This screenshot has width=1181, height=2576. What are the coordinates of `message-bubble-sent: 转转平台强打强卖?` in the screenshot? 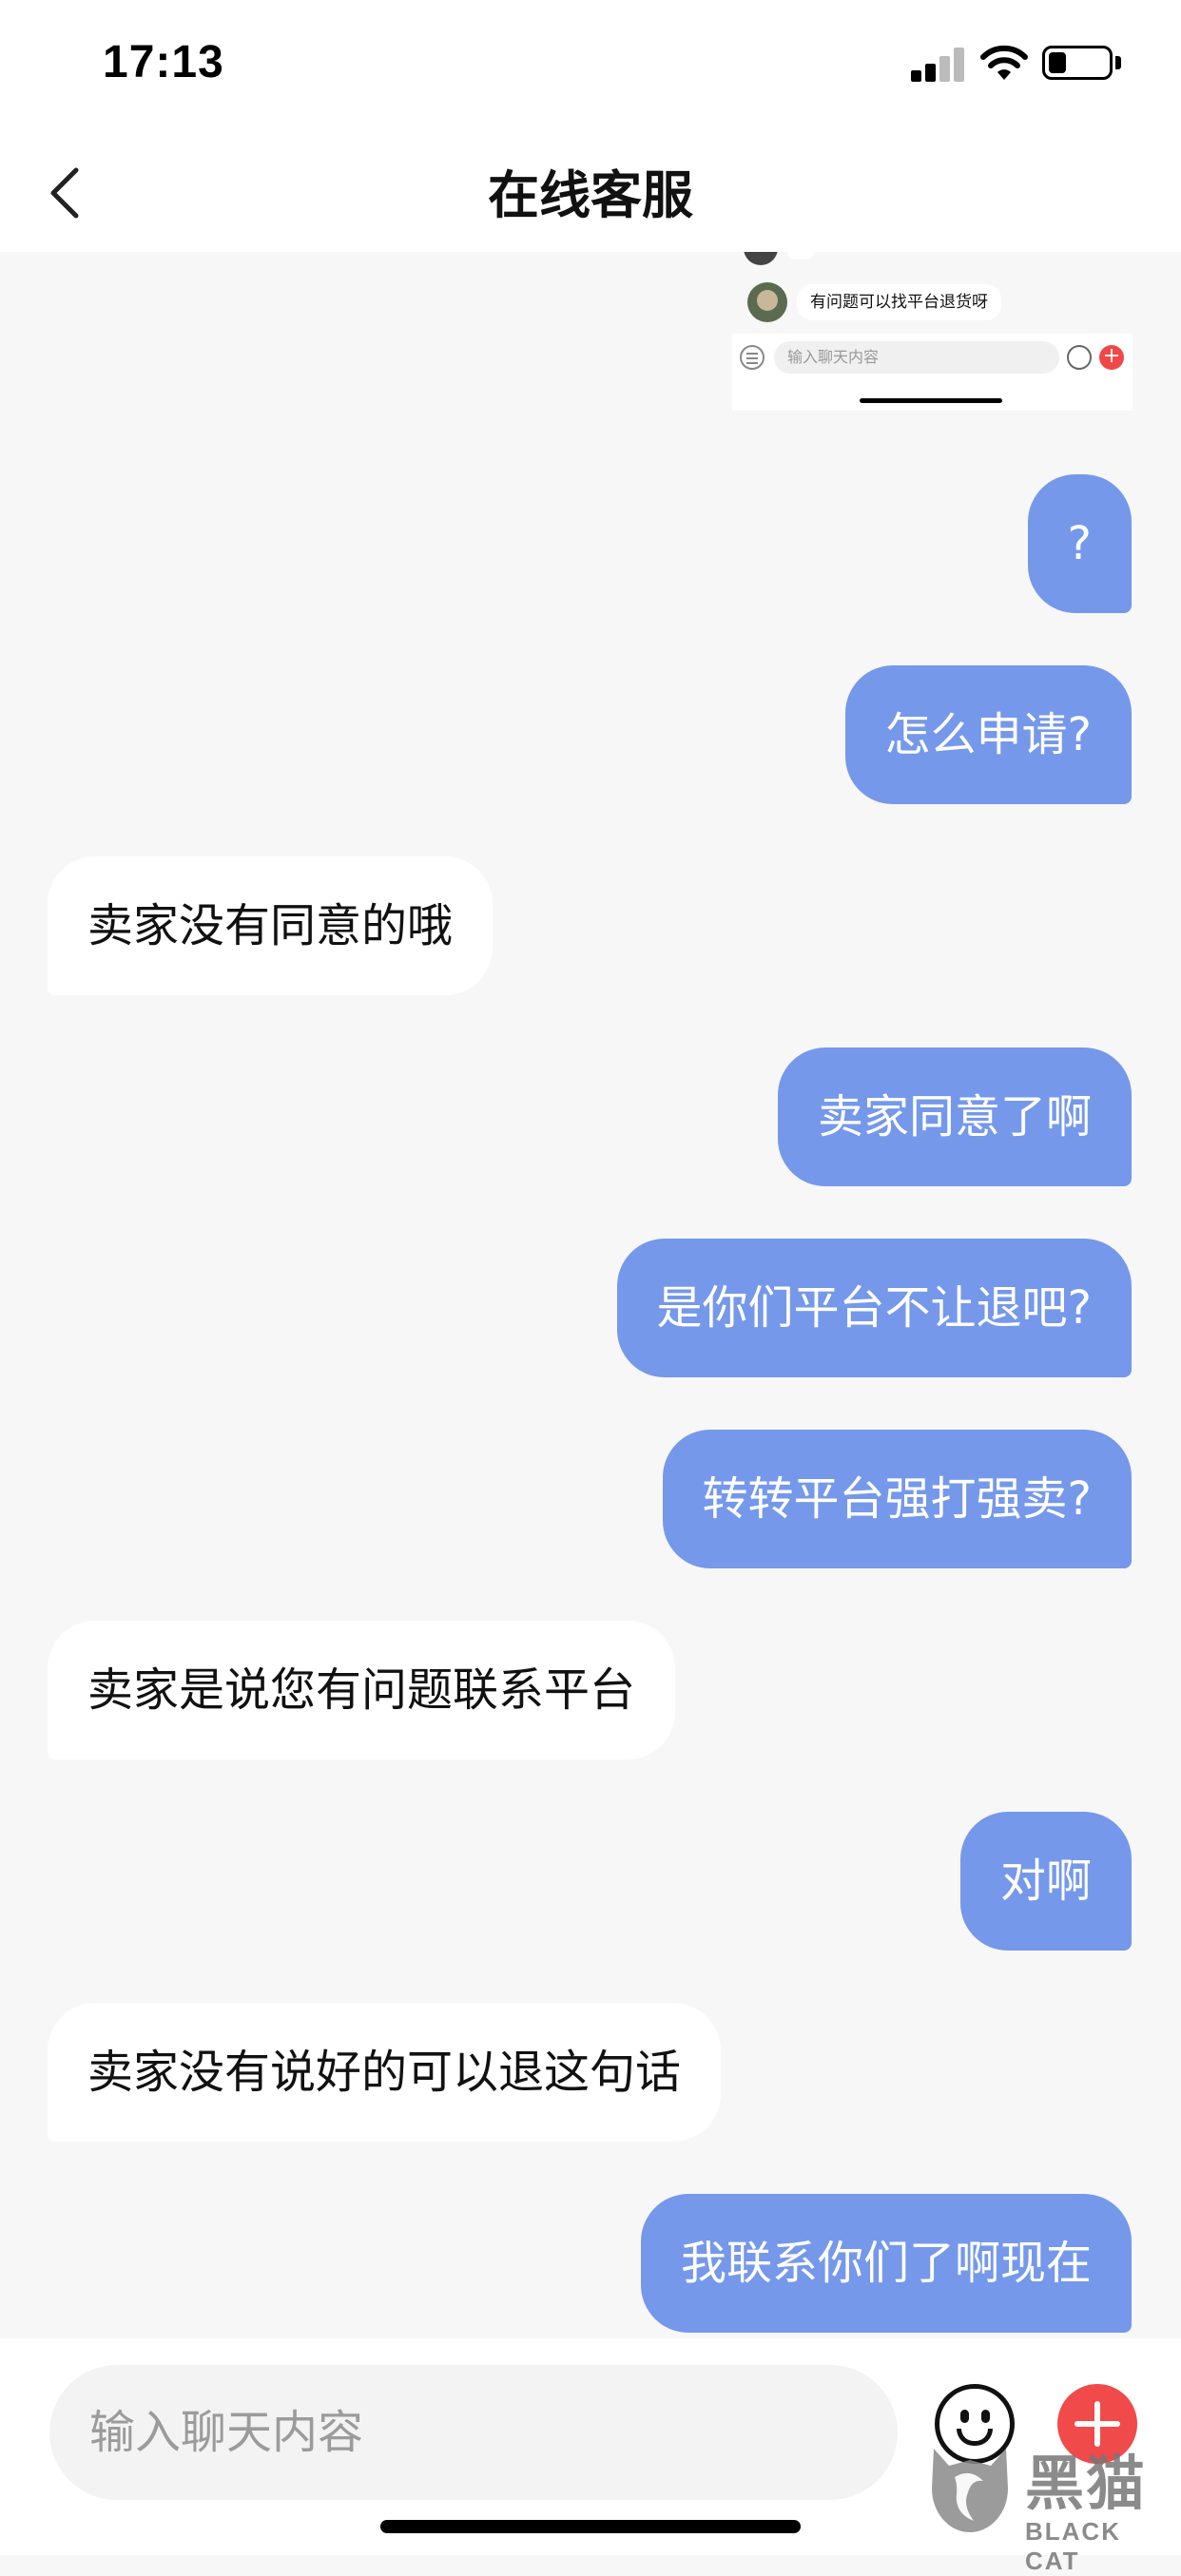 It's located at (897, 1499).